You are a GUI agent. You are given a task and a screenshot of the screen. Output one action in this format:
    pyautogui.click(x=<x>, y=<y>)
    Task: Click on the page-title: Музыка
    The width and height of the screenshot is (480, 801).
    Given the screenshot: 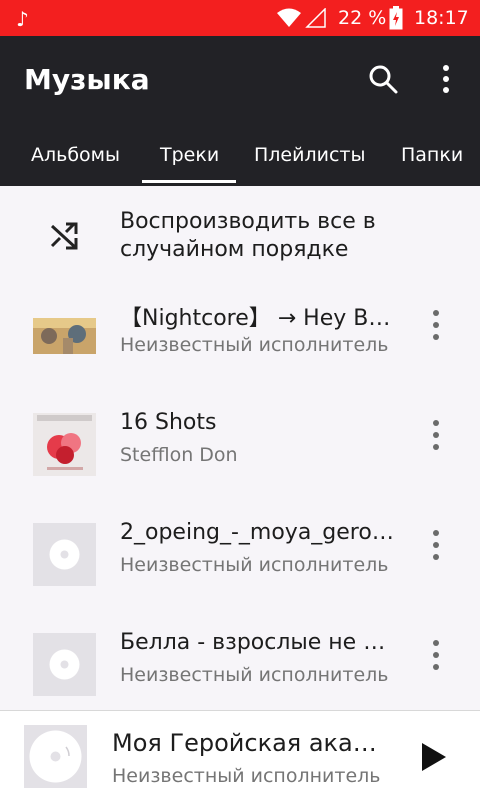 What is the action you would take?
    pyautogui.click(x=87, y=79)
    